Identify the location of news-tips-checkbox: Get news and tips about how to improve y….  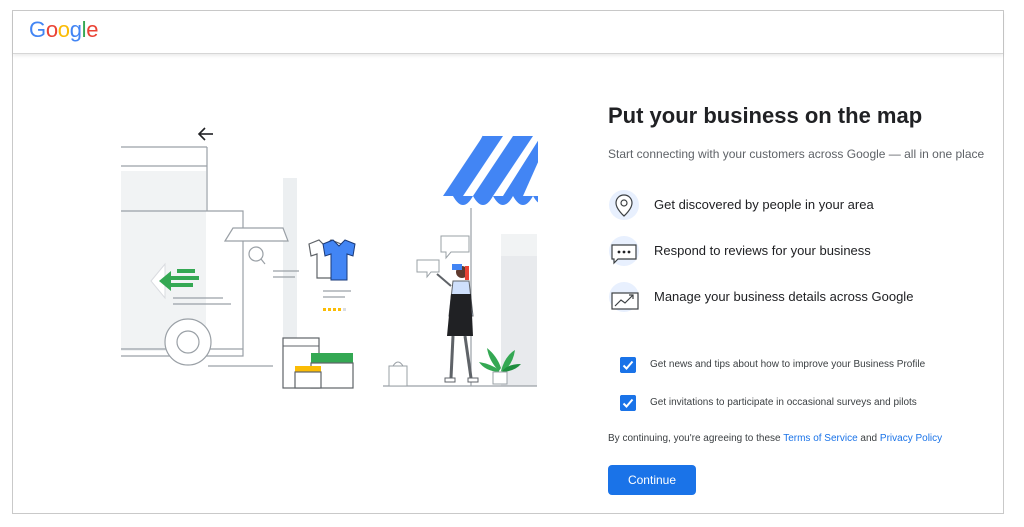
(805, 366).